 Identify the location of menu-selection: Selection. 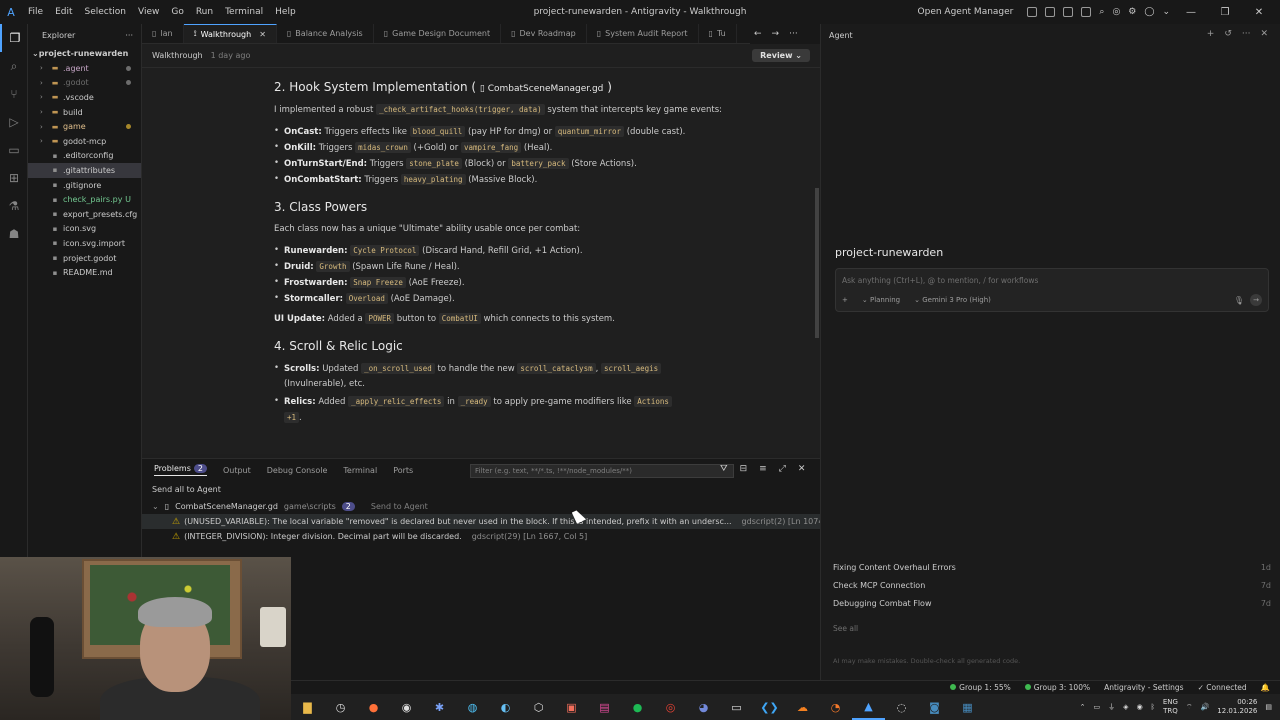
(105, 12).